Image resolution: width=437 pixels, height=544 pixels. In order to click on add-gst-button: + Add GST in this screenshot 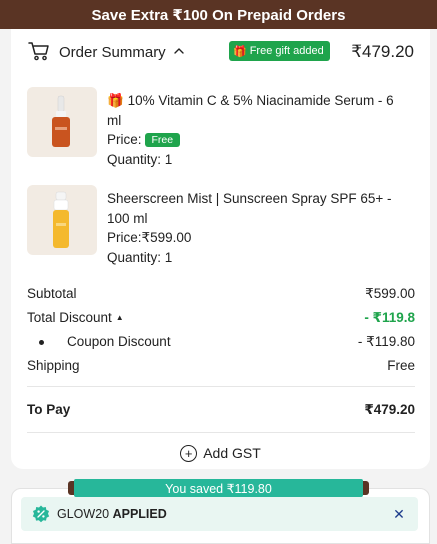, I will do `click(220, 453)`.